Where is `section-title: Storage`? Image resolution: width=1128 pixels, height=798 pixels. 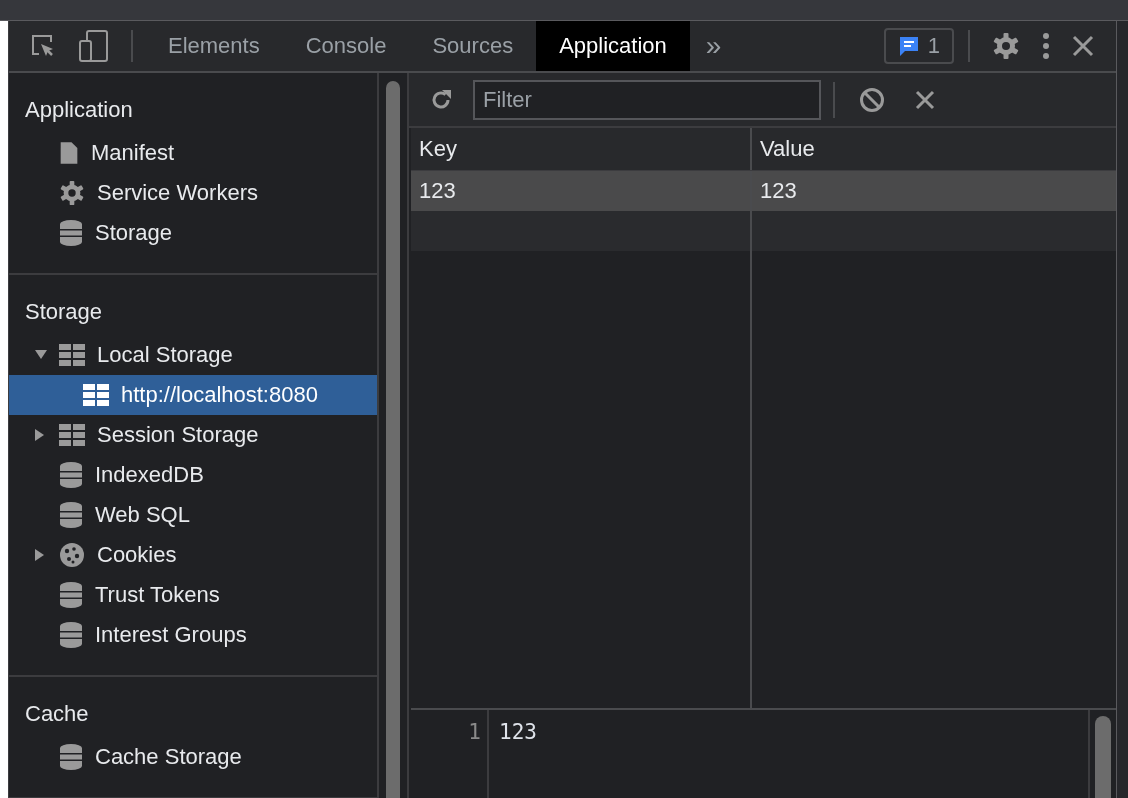
section-title: Storage is located at coordinates (64, 312).